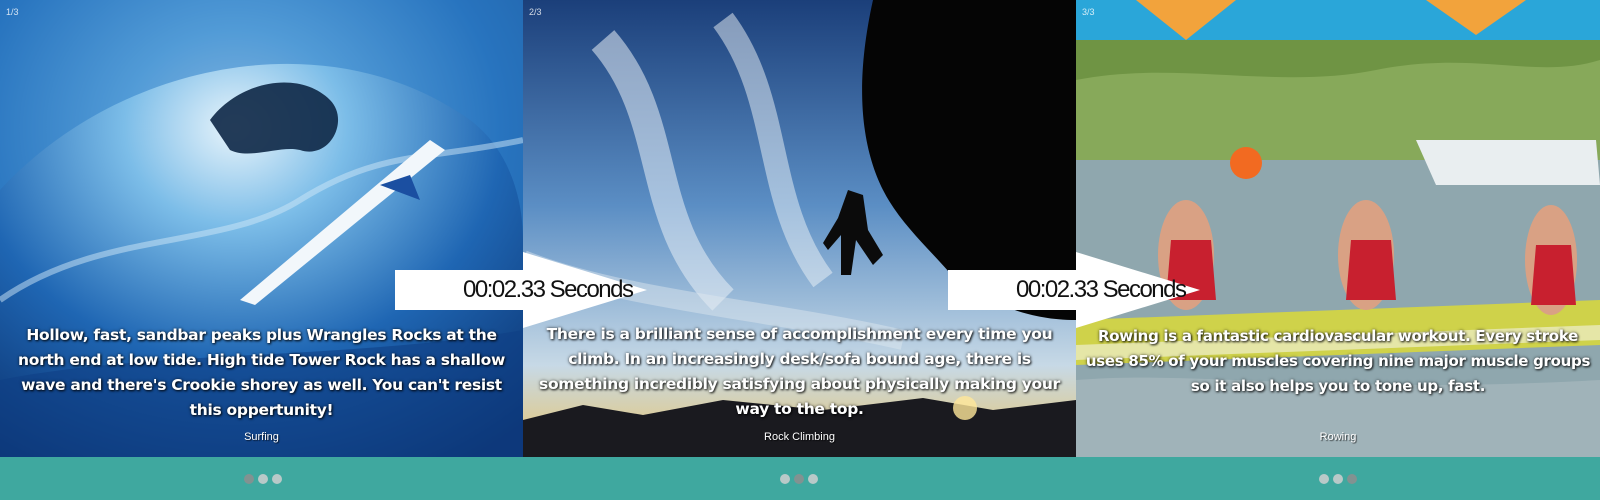 This screenshot has height=500, width=1600. What do you see at coordinates (799, 437) in the screenshot?
I see `slide-title: Rock Climbing` at bounding box center [799, 437].